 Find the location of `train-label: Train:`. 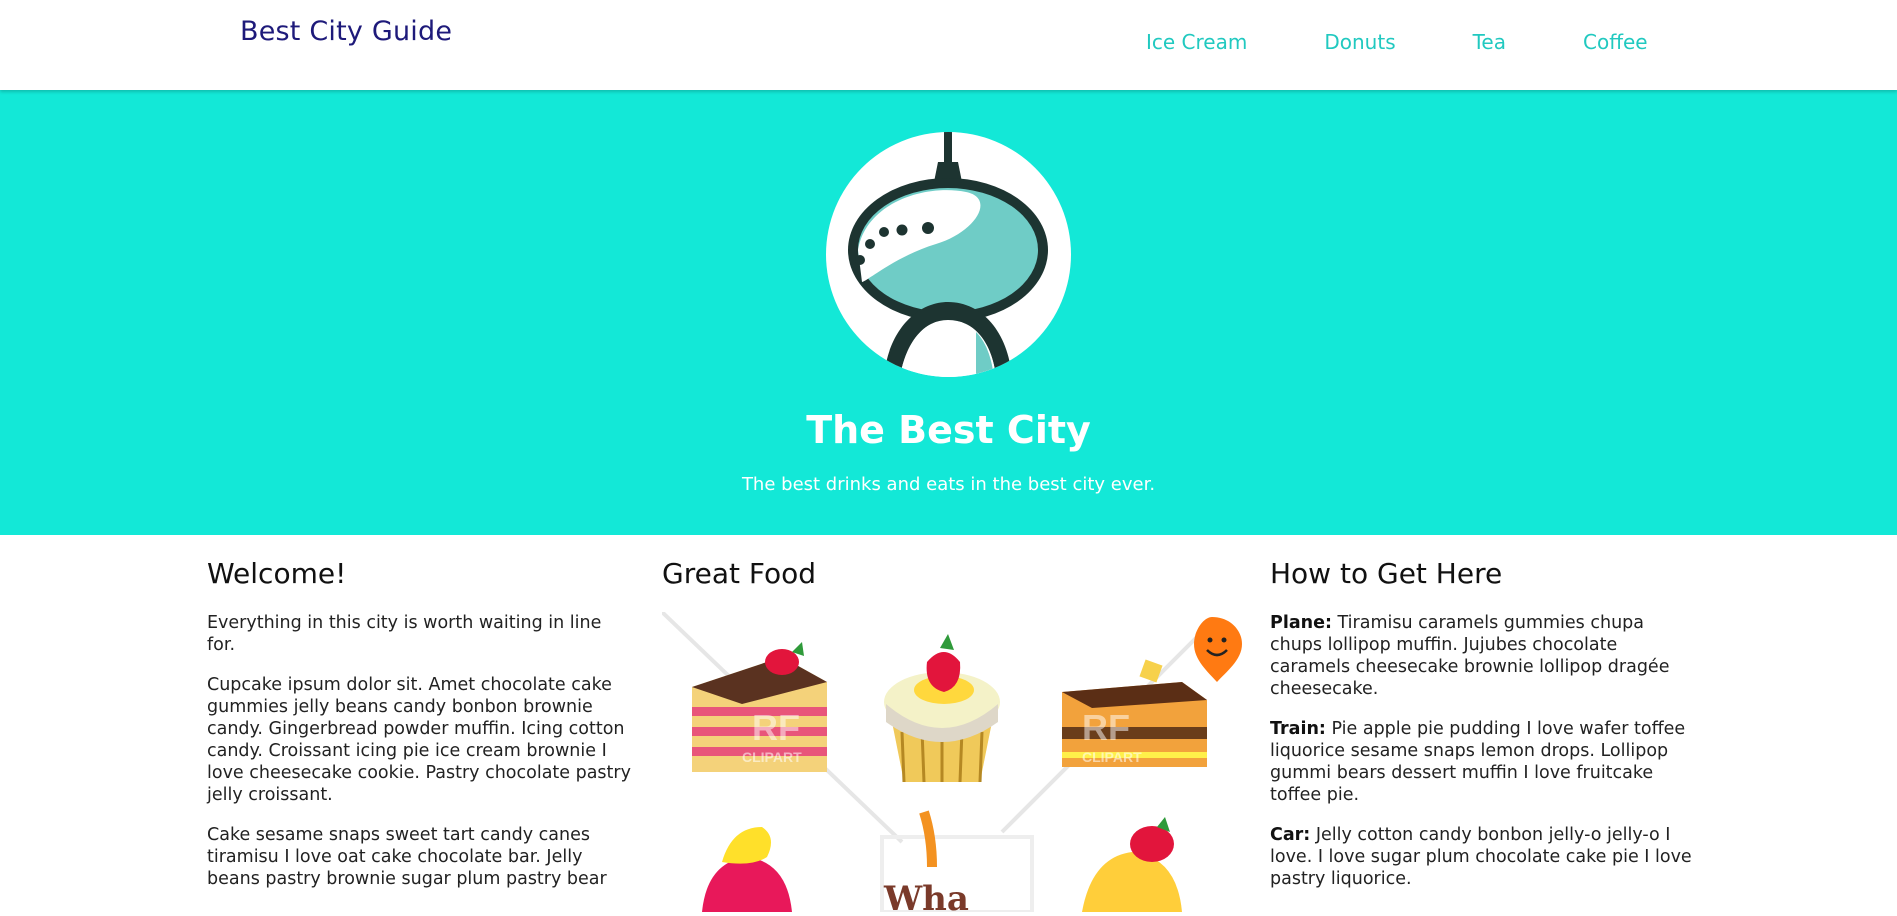

train-label: Train: is located at coordinates (1298, 729).